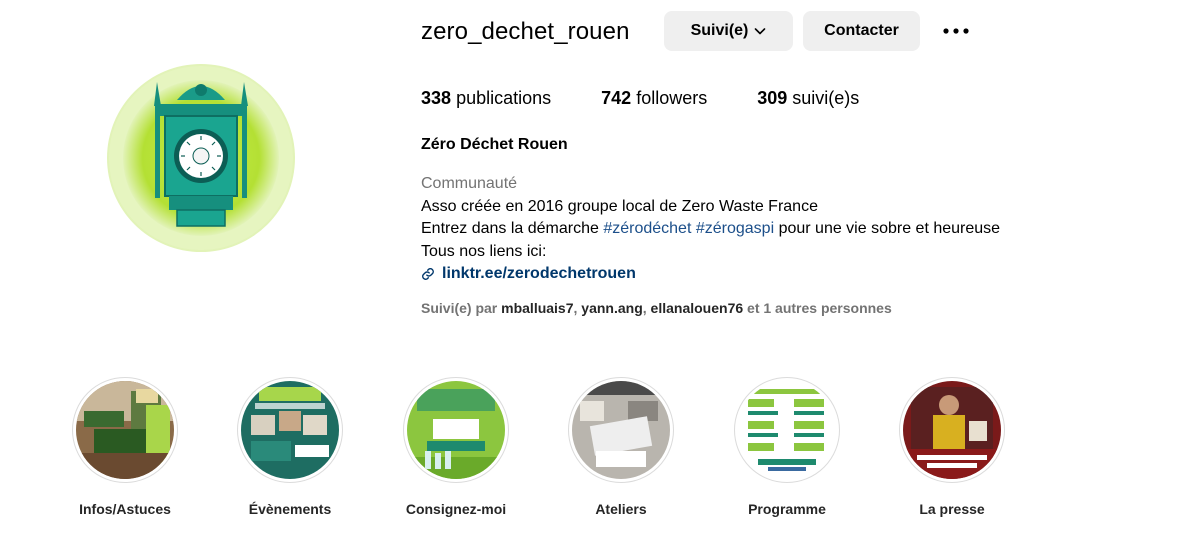 The image size is (1186, 548). I want to click on more-options-button, so click(956, 31).